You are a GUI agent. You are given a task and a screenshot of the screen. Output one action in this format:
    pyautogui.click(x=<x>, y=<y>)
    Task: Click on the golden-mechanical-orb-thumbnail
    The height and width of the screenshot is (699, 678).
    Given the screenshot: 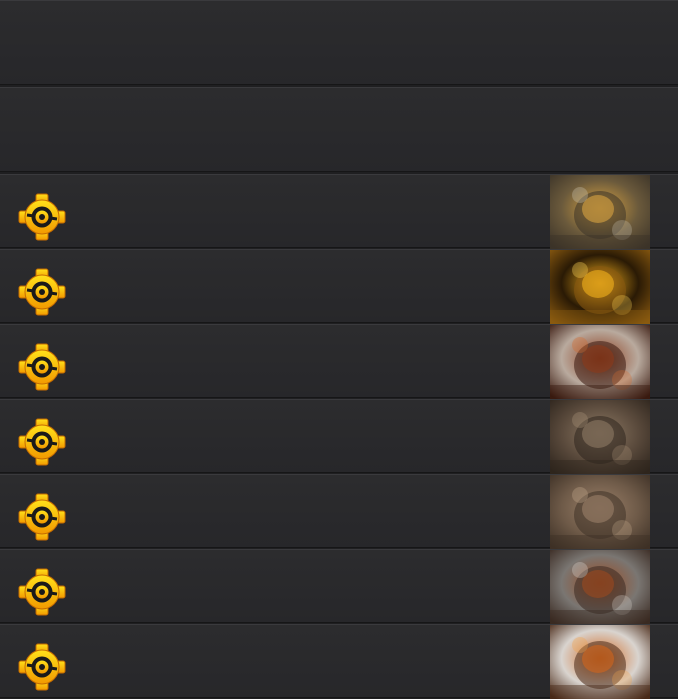 What is the action you would take?
    pyautogui.click(x=600, y=287)
    